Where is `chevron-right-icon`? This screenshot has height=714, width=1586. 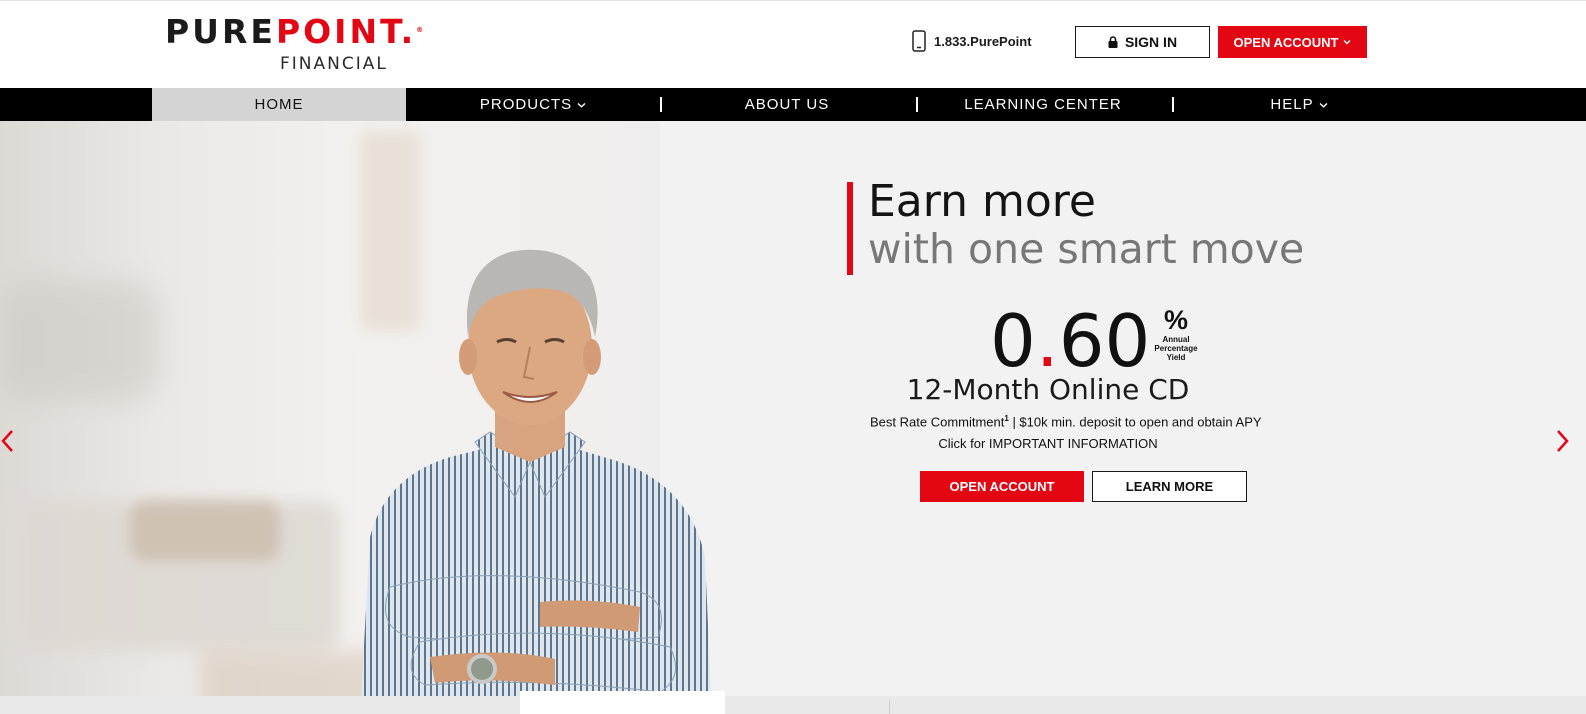
chevron-right-icon is located at coordinates (1563, 441).